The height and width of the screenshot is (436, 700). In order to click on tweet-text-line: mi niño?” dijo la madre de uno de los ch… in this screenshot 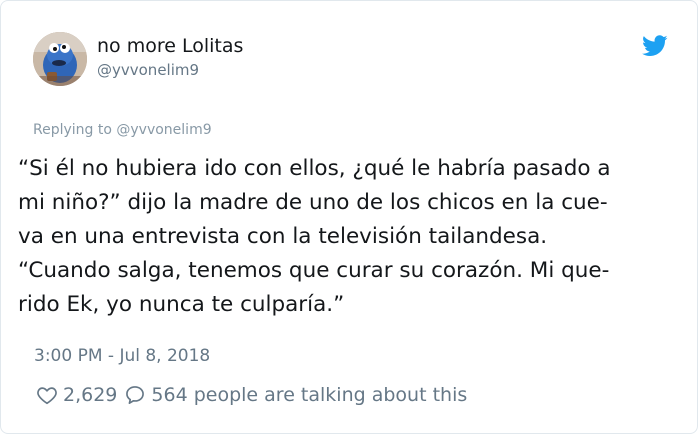, I will do `click(313, 202)`.